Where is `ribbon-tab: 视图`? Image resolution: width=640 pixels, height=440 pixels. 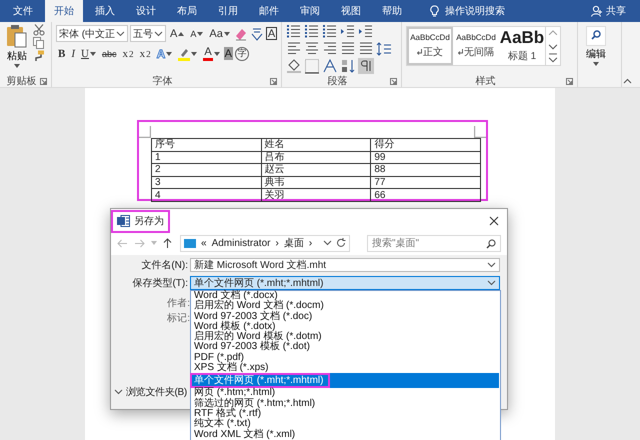
ribbon-tab: 视图 is located at coordinates (351, 11).